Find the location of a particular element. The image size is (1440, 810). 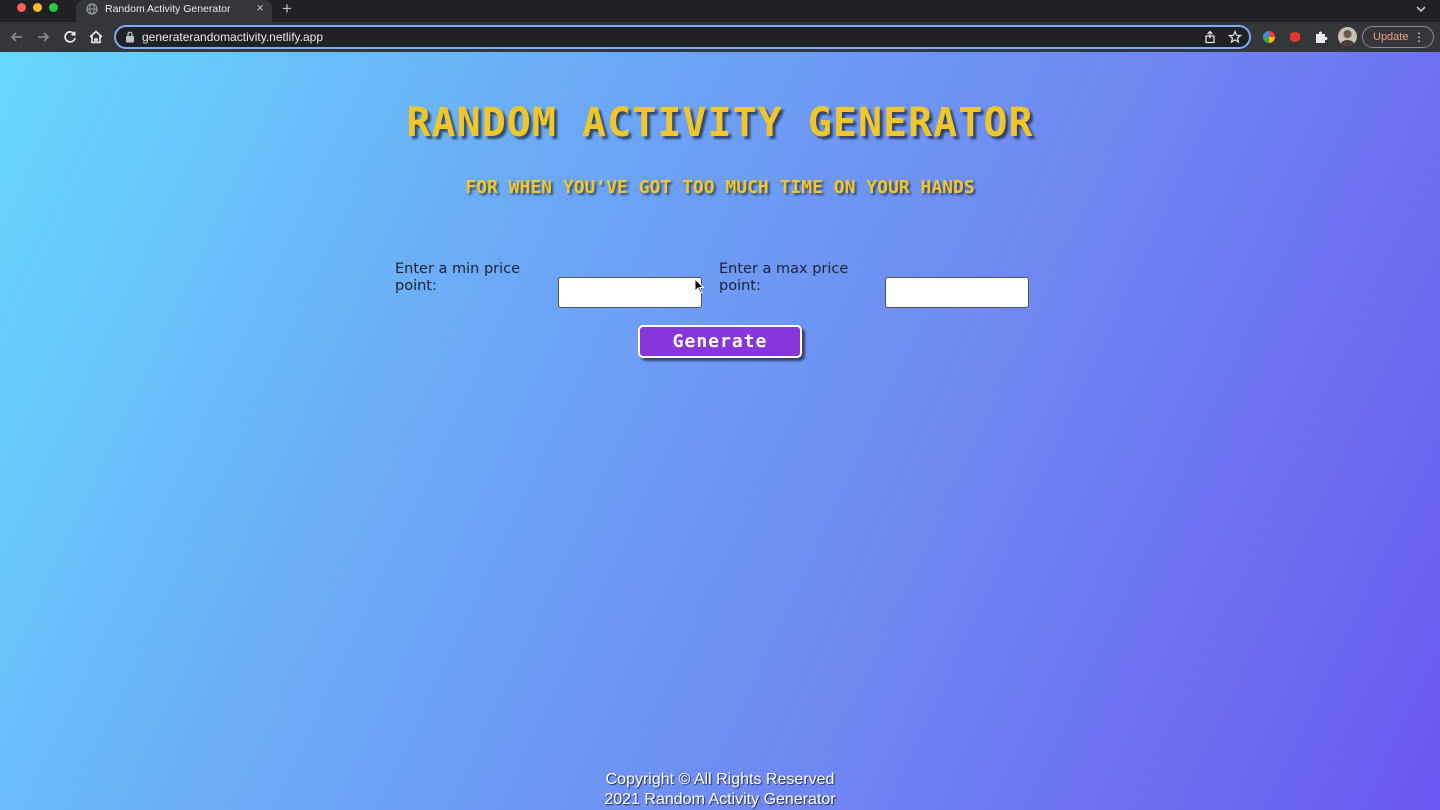

mouse-cursor-icon is located at coordinates (699, 286).